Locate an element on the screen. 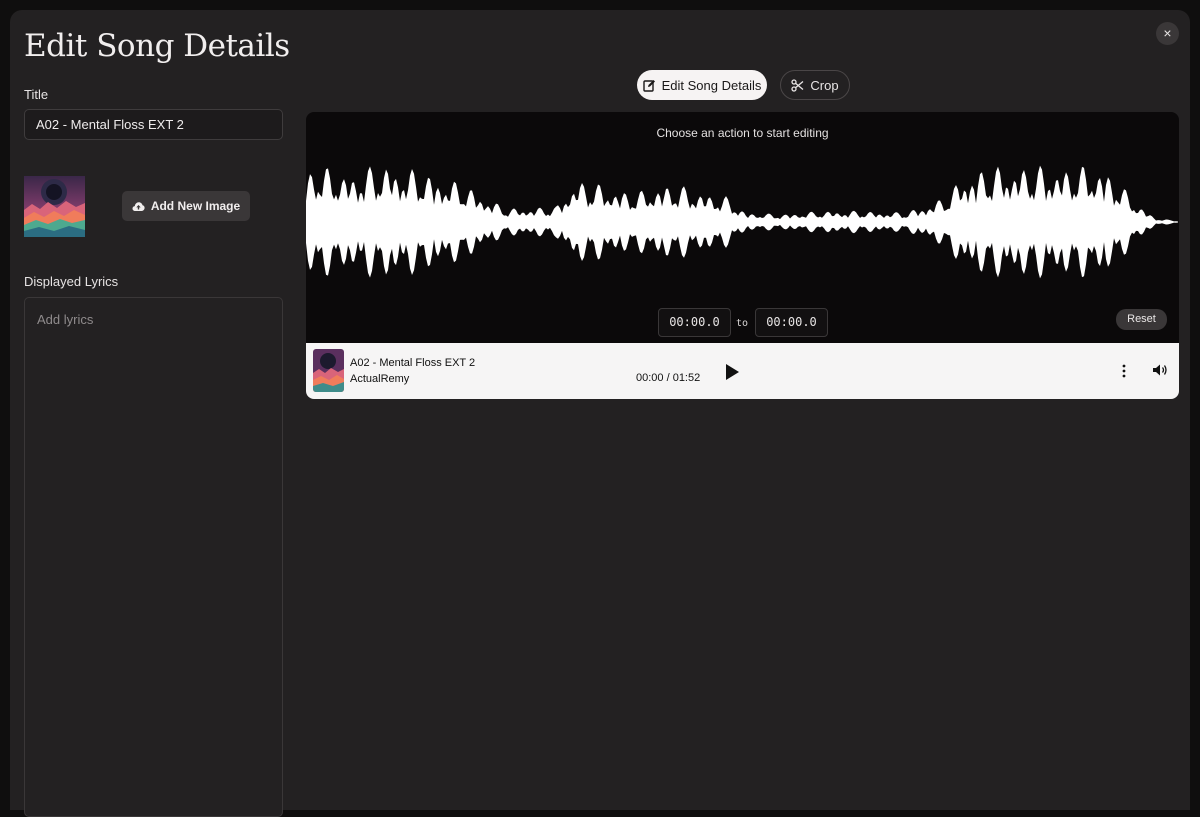 The height and width of the screenshot is (817, 1200). track-title: A02 - Mental Floss EXT 2 is located at coordinates (413, 363).